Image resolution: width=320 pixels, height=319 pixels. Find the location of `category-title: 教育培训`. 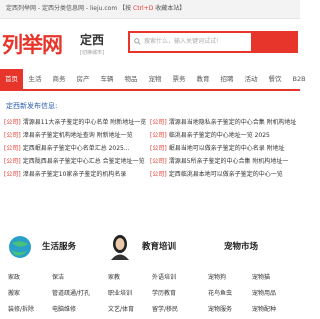

category-title: 教育培训 is located at coordinates (159, 246).